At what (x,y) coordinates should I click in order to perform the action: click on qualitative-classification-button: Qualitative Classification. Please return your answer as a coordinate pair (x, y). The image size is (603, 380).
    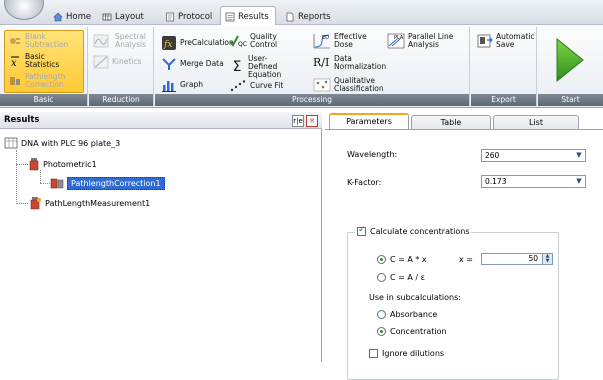
    Looking at the image, I should click on (348, 85).